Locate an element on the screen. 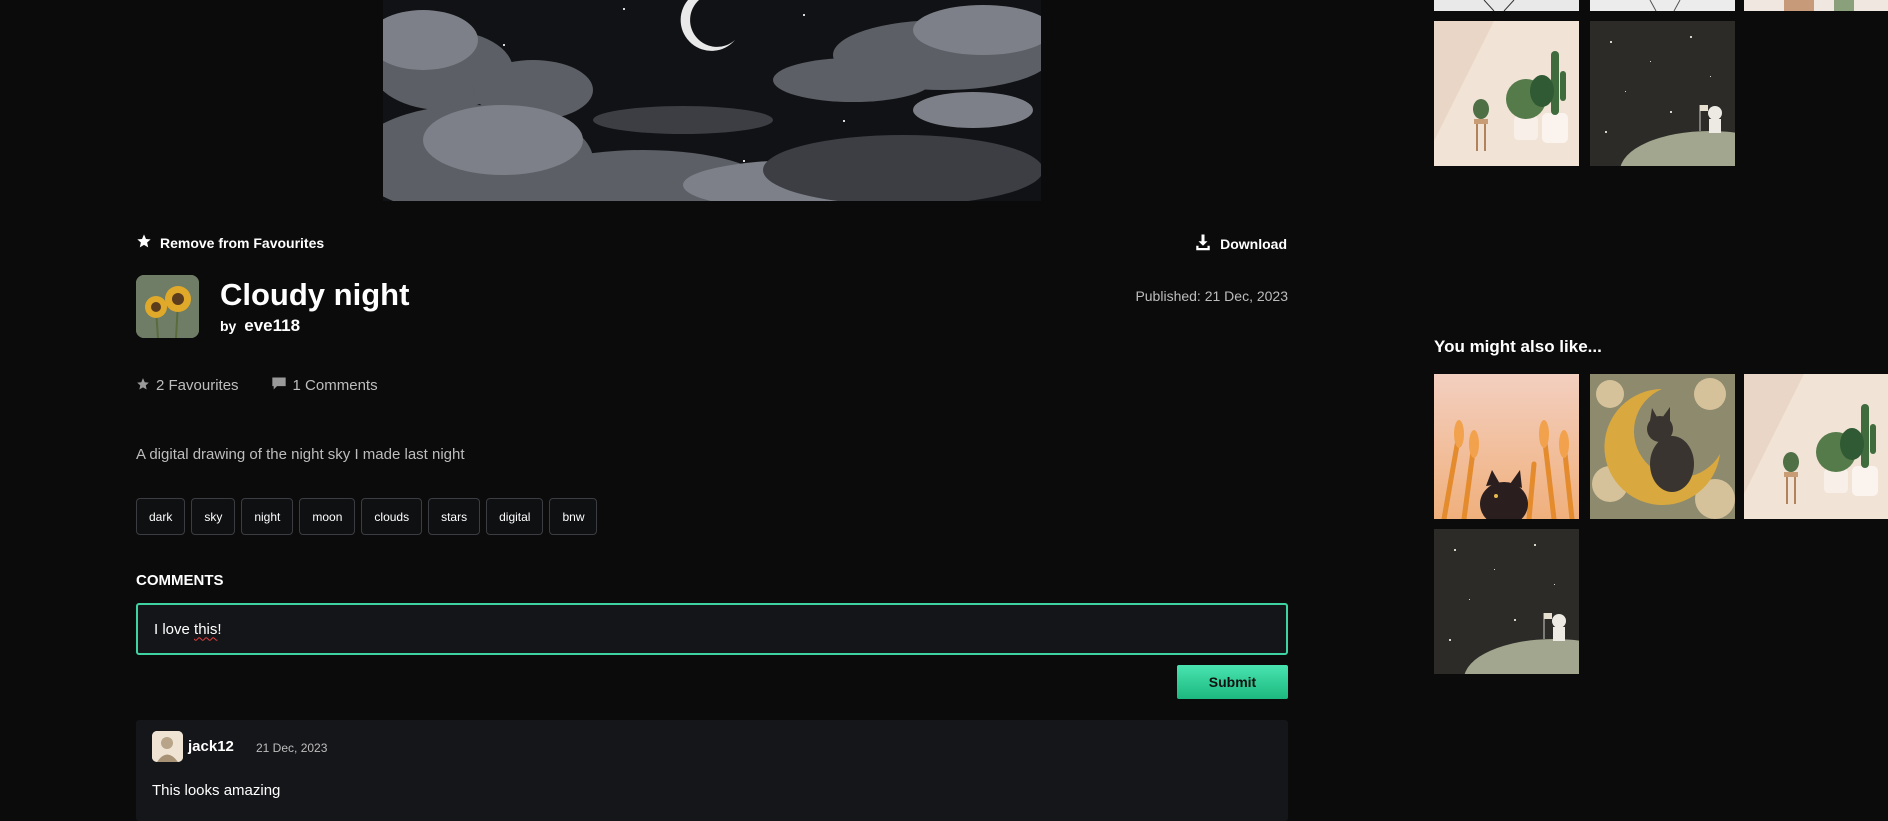  comments-stat: 1 Comments is located at coordinates (324, 385).